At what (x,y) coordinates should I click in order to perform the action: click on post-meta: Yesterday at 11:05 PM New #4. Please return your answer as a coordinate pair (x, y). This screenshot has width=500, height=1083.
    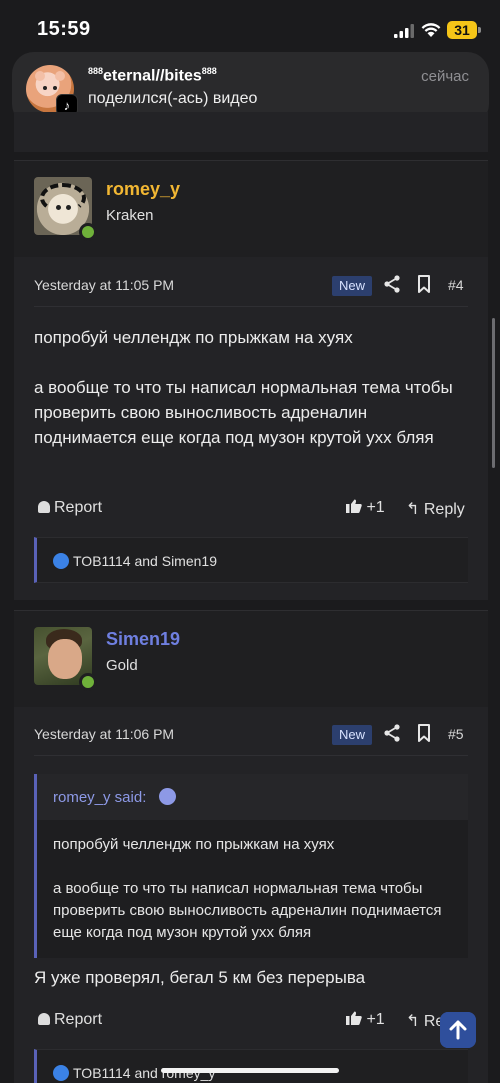
    Looking at the image, I should click on (251, 285).